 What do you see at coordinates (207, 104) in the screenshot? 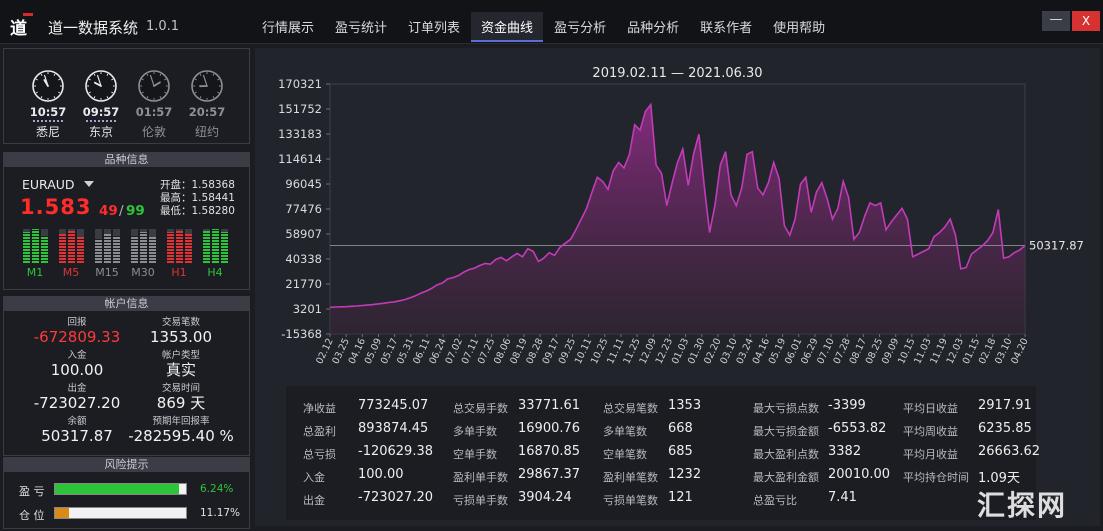
I see `clock-3: 20:57 纽约` at bounding box center [207, 104].